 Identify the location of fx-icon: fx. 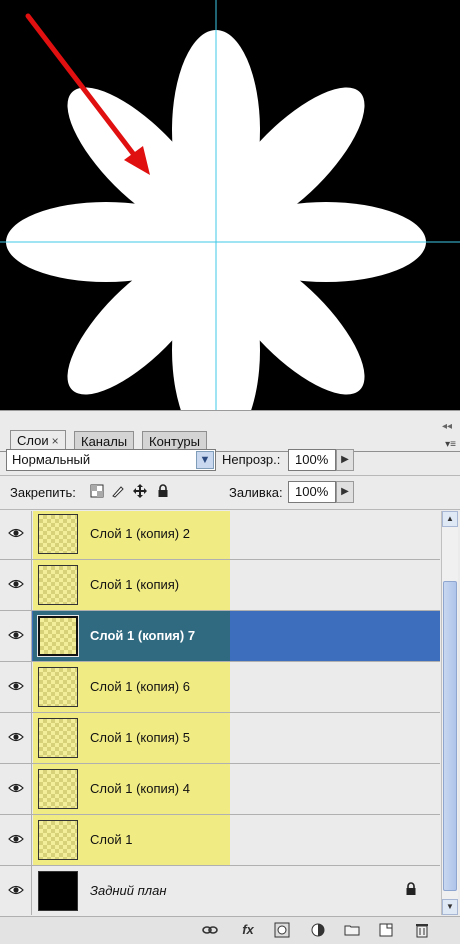
(248, 930).